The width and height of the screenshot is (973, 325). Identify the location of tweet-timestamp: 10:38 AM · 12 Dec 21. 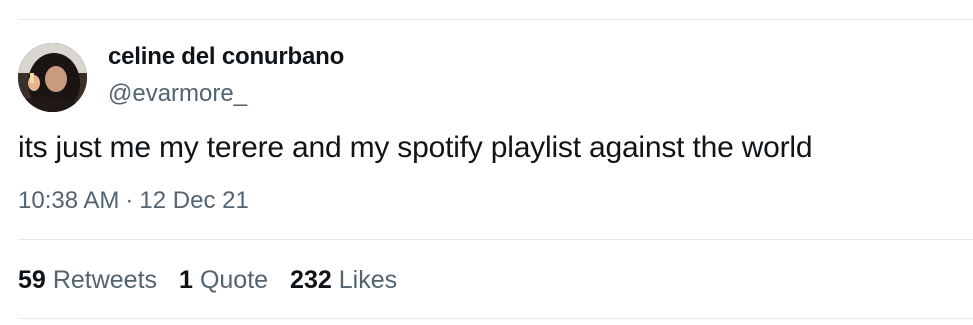
(133, 201).